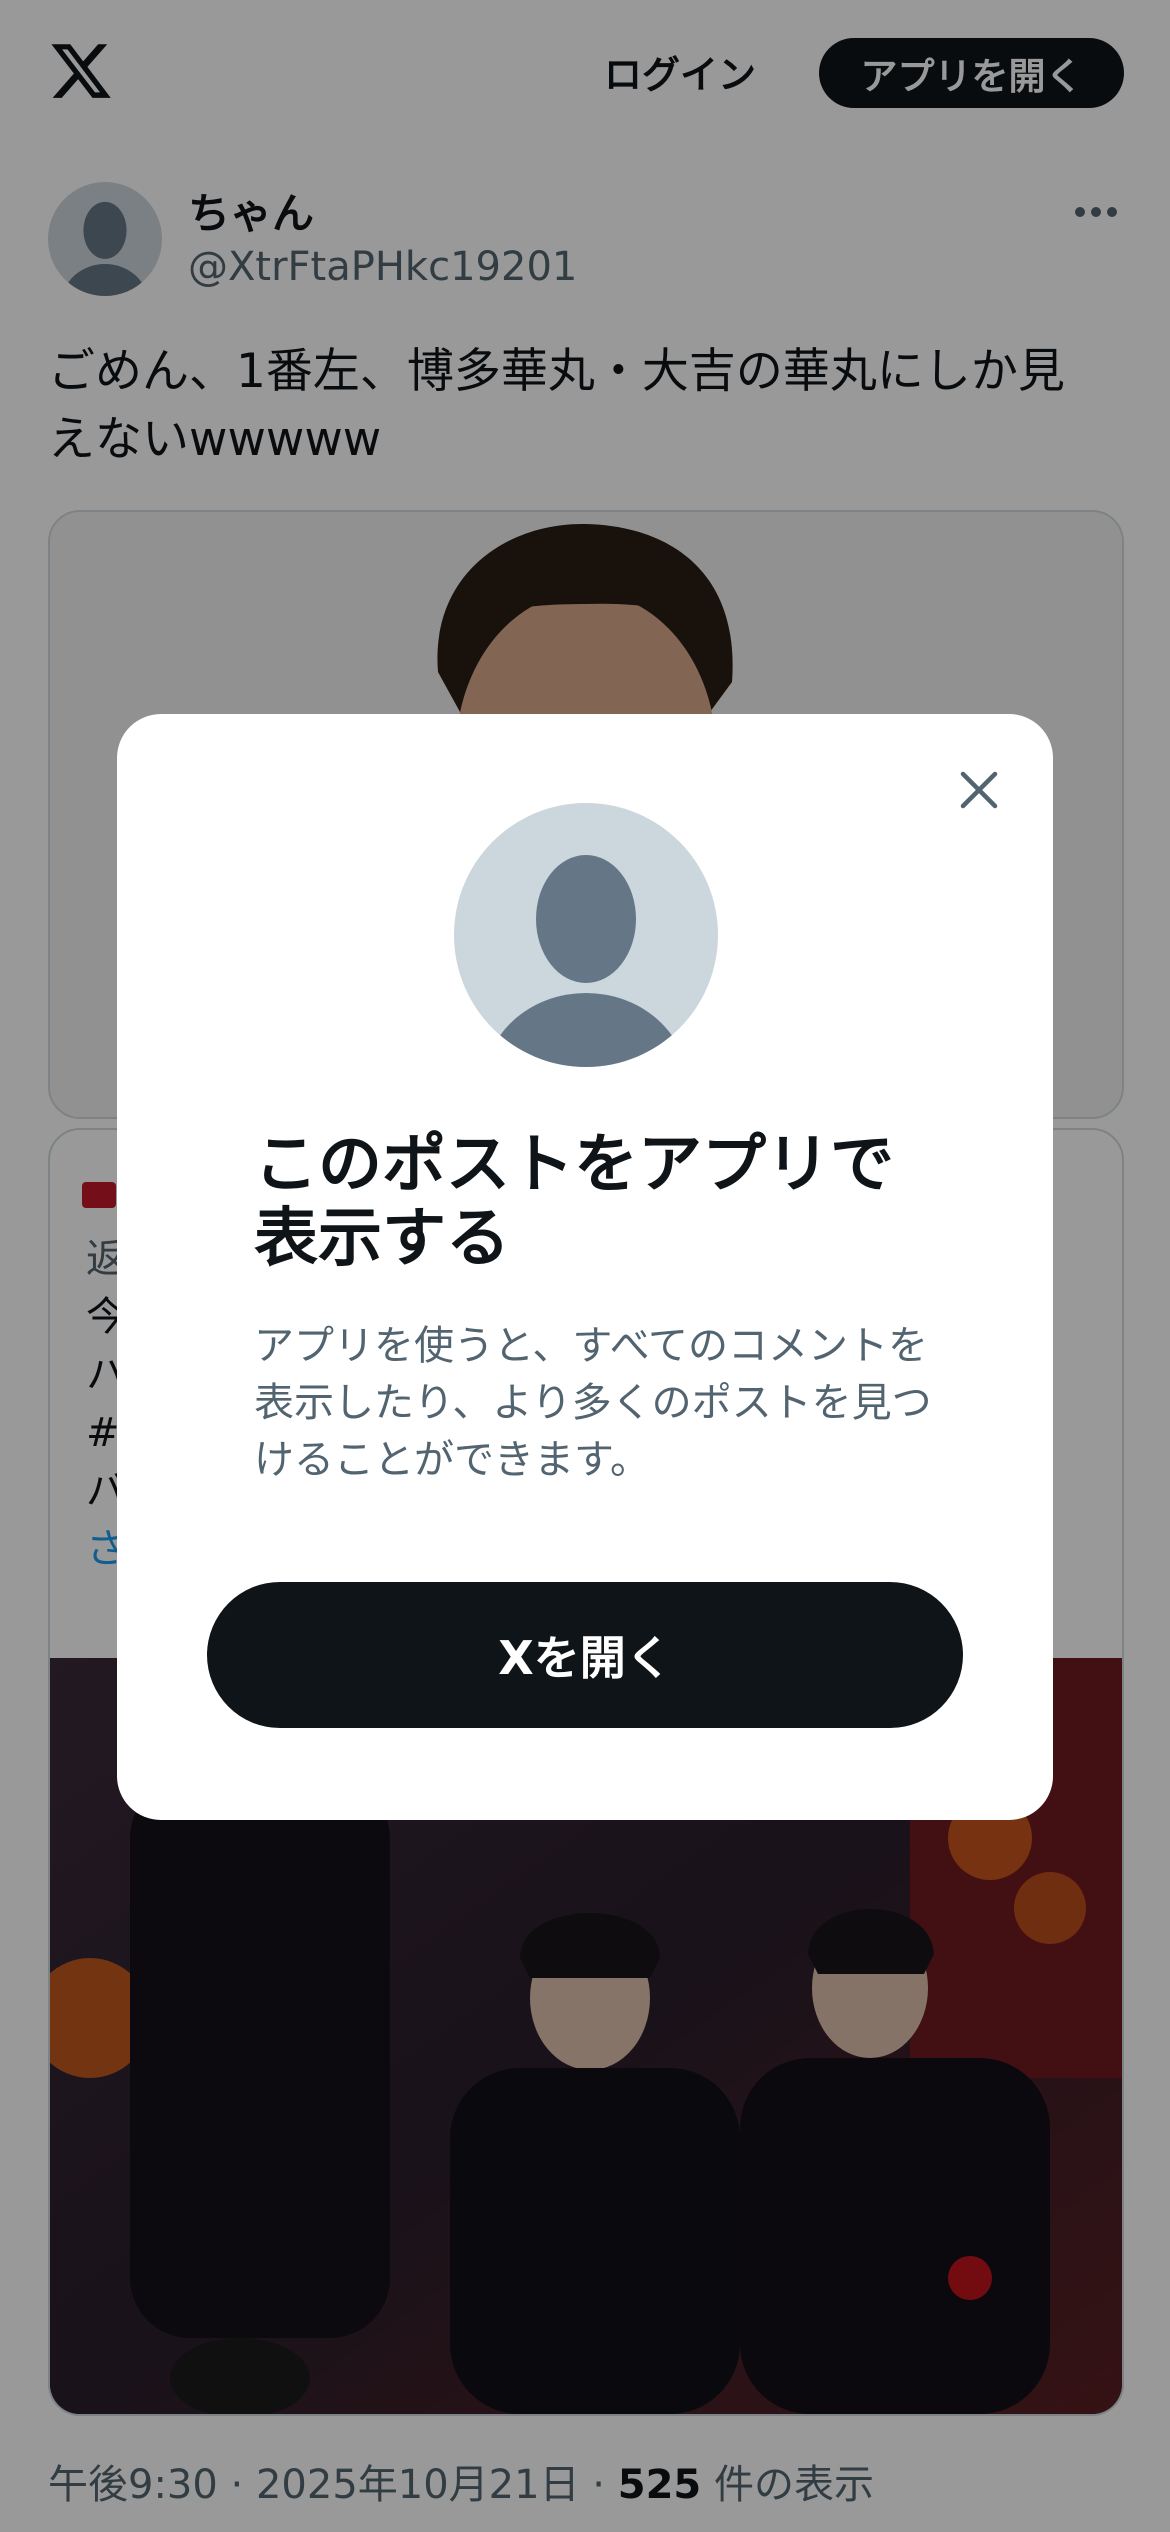 The width and height of the screenshot is (1170, 2532). I want to click on default-avatar-icon, so click(586, 961).